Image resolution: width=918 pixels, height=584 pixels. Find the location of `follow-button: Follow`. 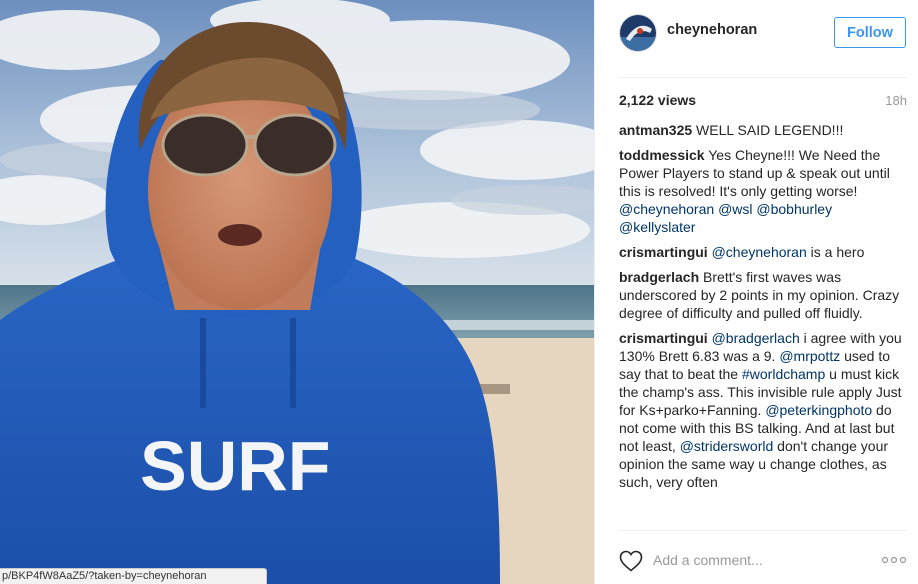

follow-button: Follow is located at coordinates (870, 32).